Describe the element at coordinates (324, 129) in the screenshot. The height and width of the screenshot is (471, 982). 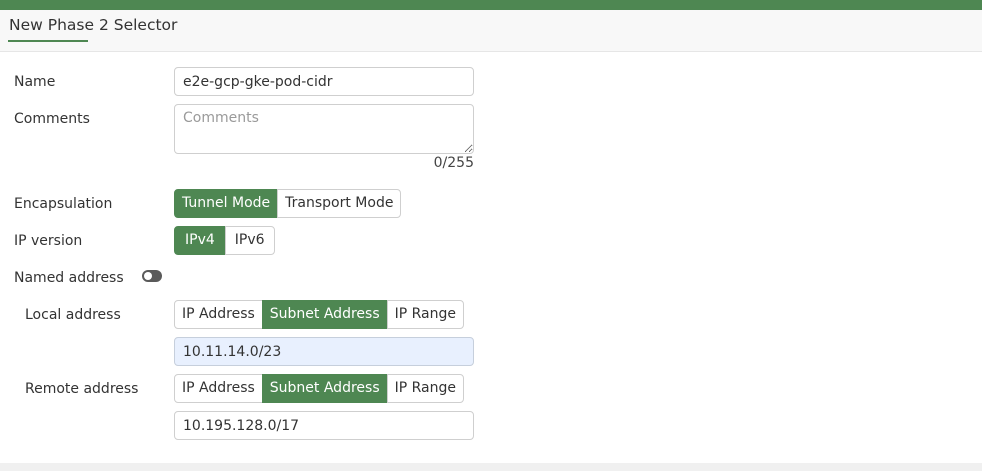
I see `comments-textarea` at that location.